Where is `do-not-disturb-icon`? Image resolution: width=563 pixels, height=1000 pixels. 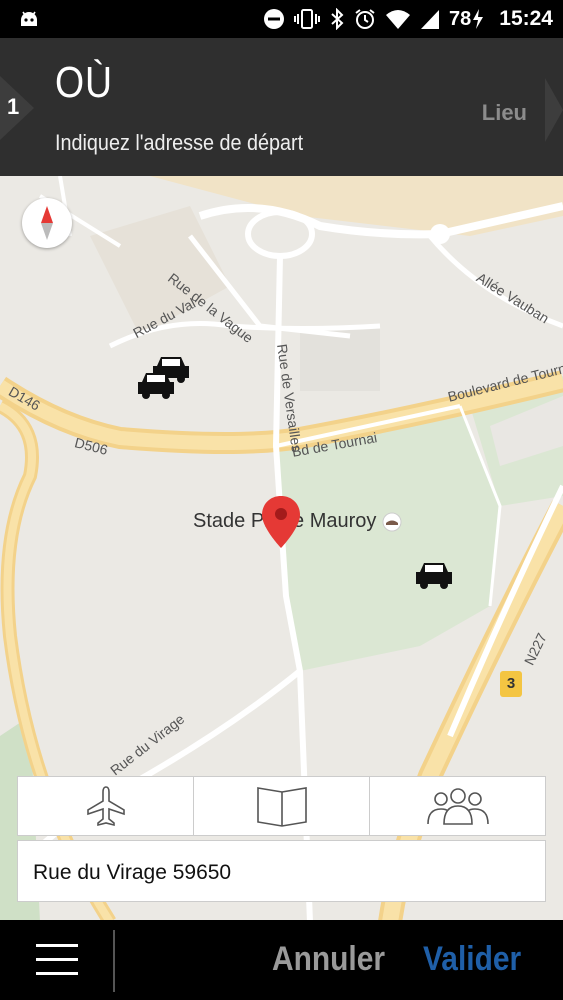
do-not-disturb-icon is located at coordinates (274, 19).